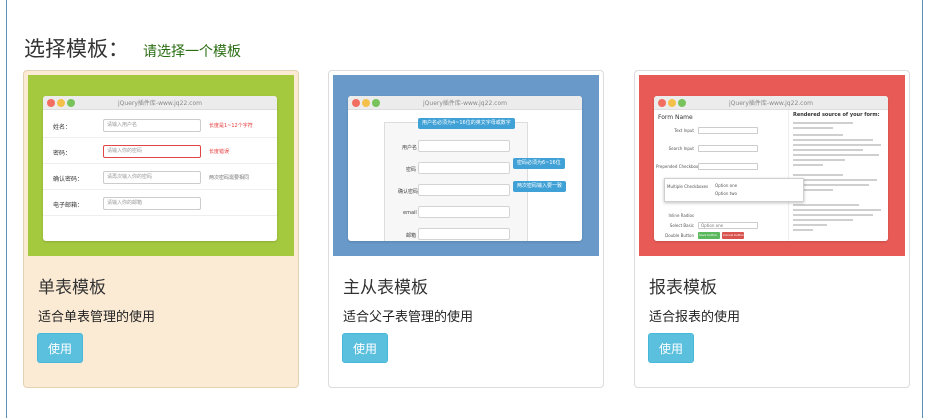  What do you see at coordinates (72, 288) in the screenshot?
I see `card-title: 单表模板` at bounding box center [72, 288].